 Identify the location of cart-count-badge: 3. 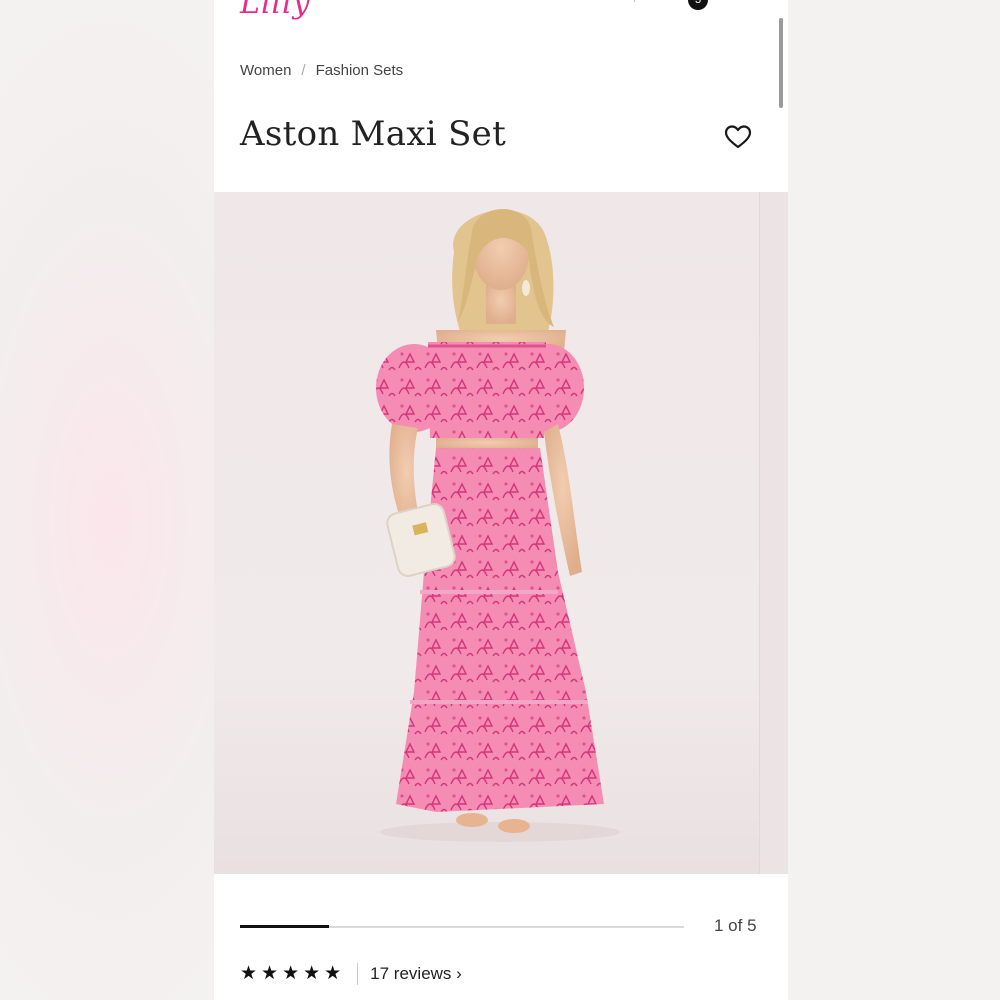
(698, 5).